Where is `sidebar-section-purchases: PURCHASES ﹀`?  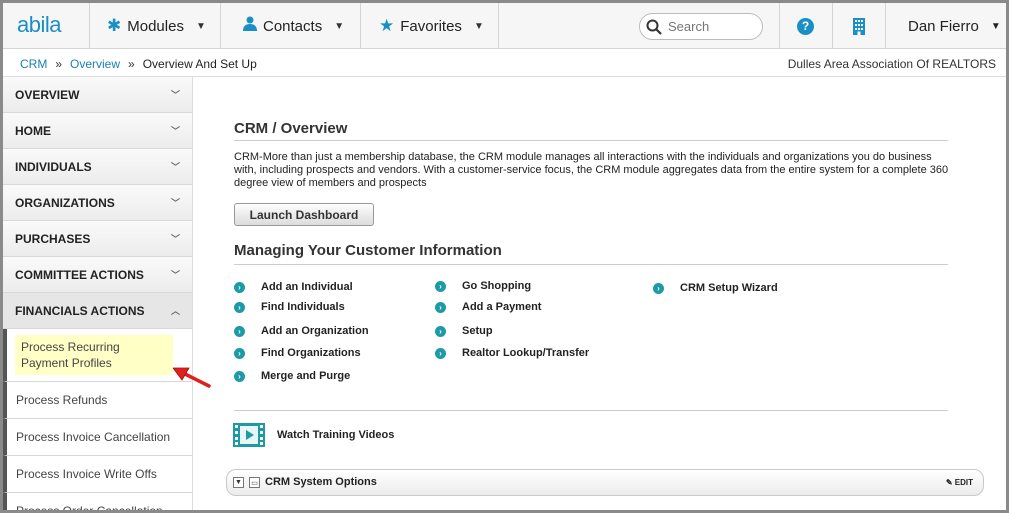 sidebar-section-purchases: PURCHASES ﹀ is located at coordinates (97, 239).